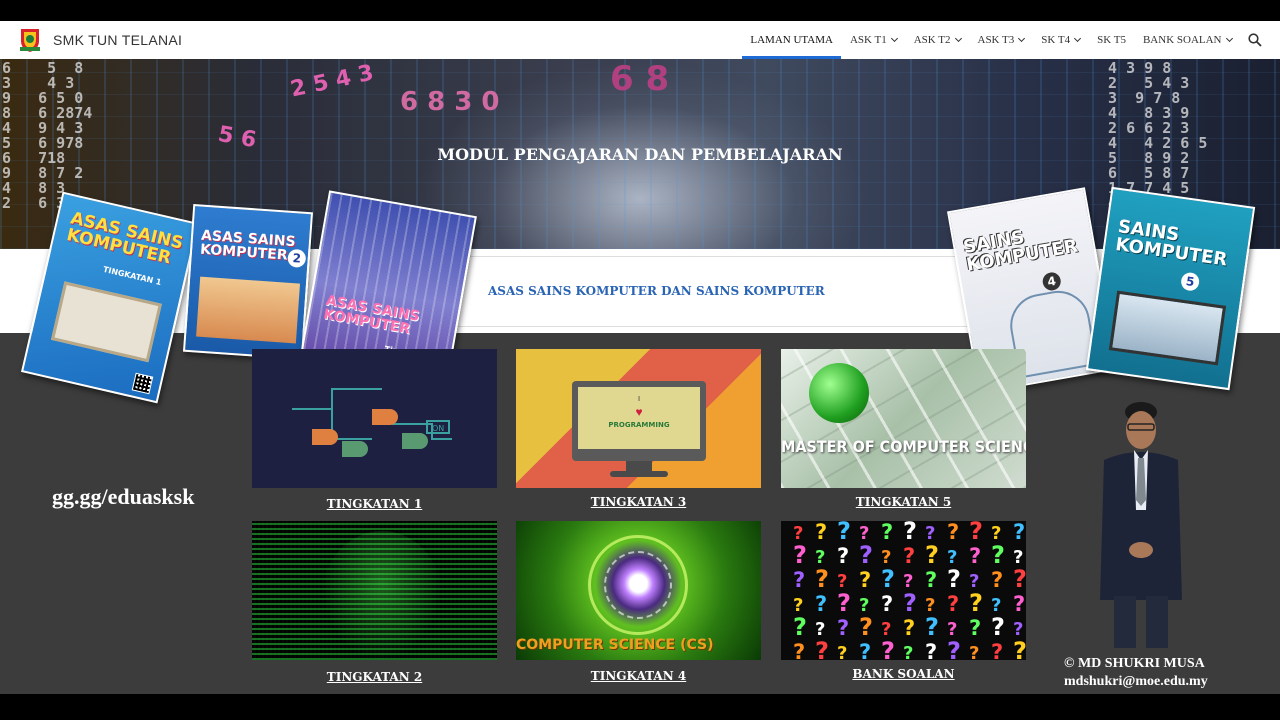 This screenshot has height=720, width=1280. I want to click on green-sphere, so click(839, 393).